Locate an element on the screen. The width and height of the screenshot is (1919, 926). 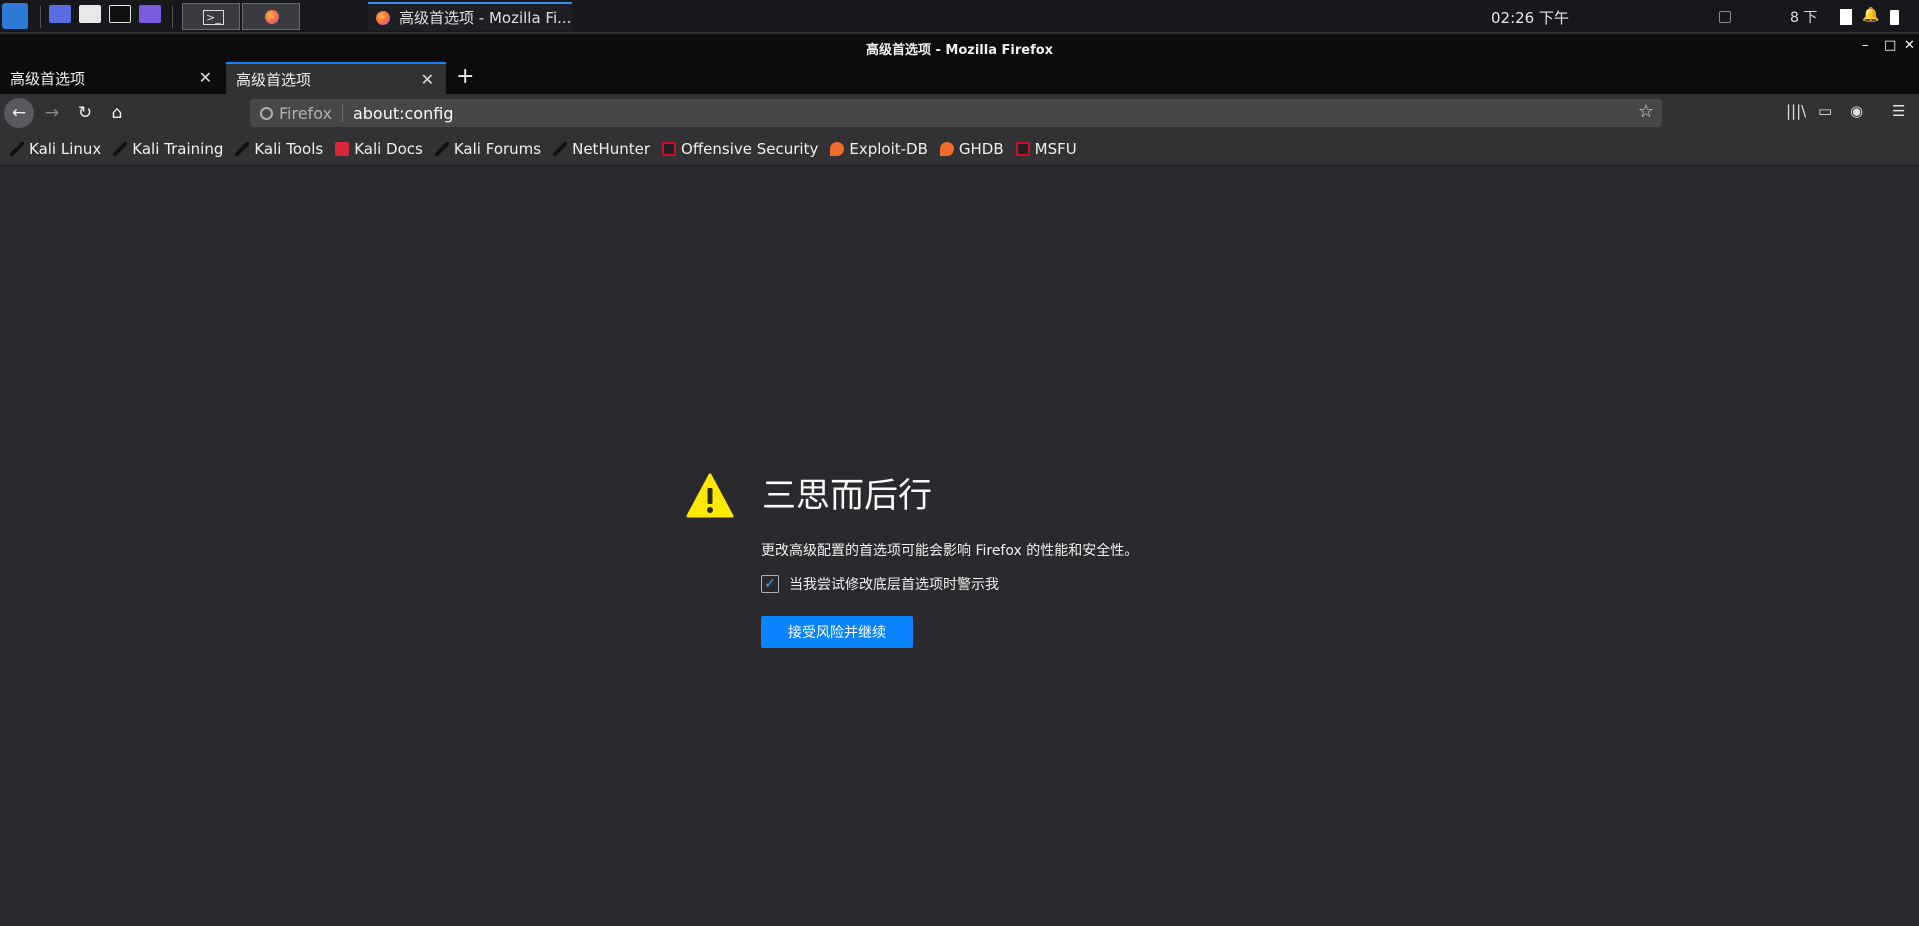
clock: 02:26 下午 is located at coordinates (1530, 17).